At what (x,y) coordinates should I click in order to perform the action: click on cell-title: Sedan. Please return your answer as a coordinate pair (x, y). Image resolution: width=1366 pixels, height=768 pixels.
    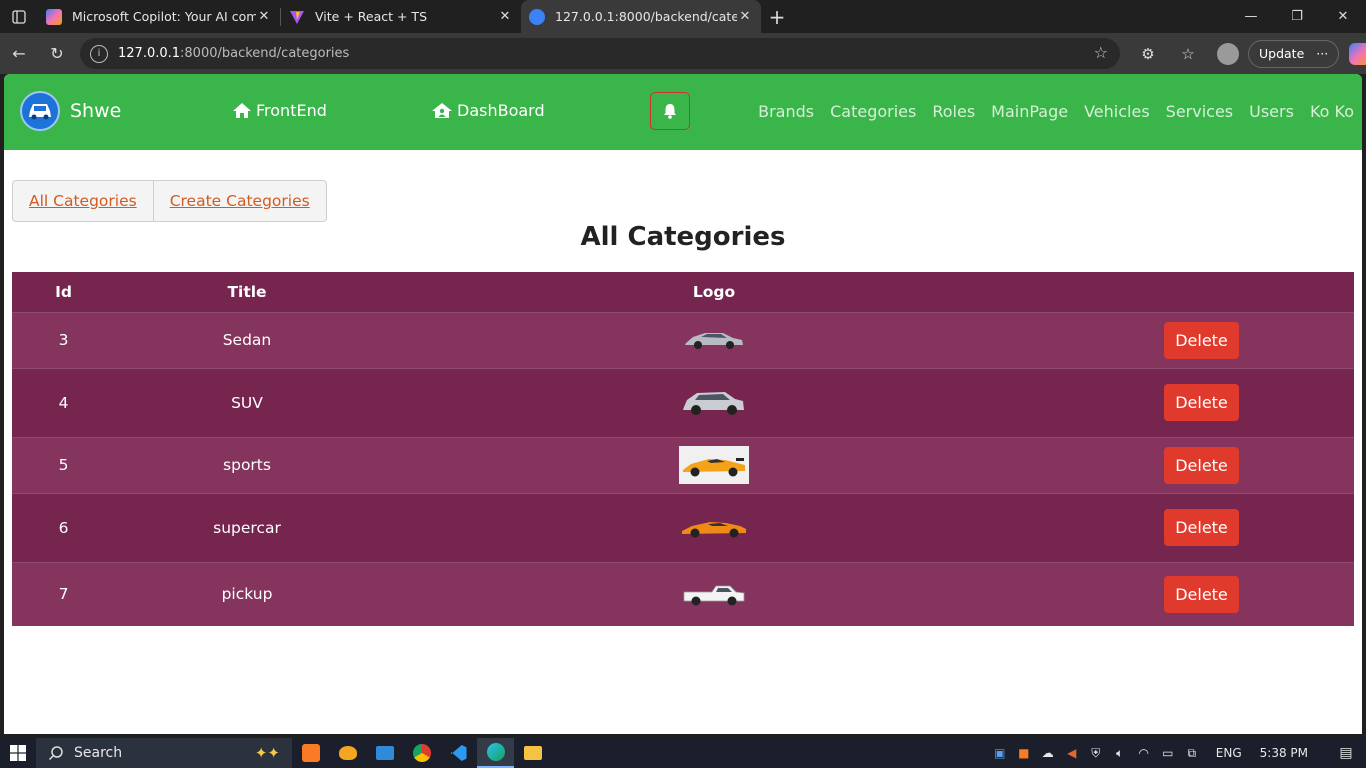
    Looking at the image, I should click on (247, 339).